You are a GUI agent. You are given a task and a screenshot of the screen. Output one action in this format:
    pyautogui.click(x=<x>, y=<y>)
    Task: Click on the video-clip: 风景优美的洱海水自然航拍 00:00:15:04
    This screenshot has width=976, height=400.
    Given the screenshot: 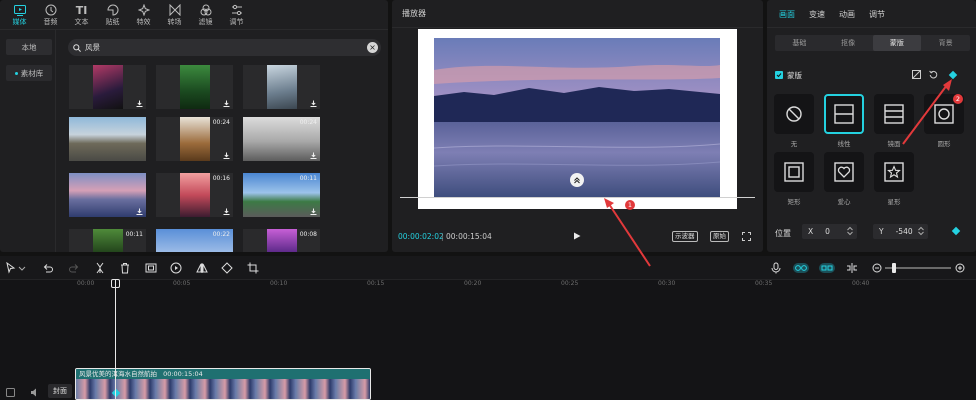 What is the action you would take?
    pyautogui.click(x=223, y=384)
    